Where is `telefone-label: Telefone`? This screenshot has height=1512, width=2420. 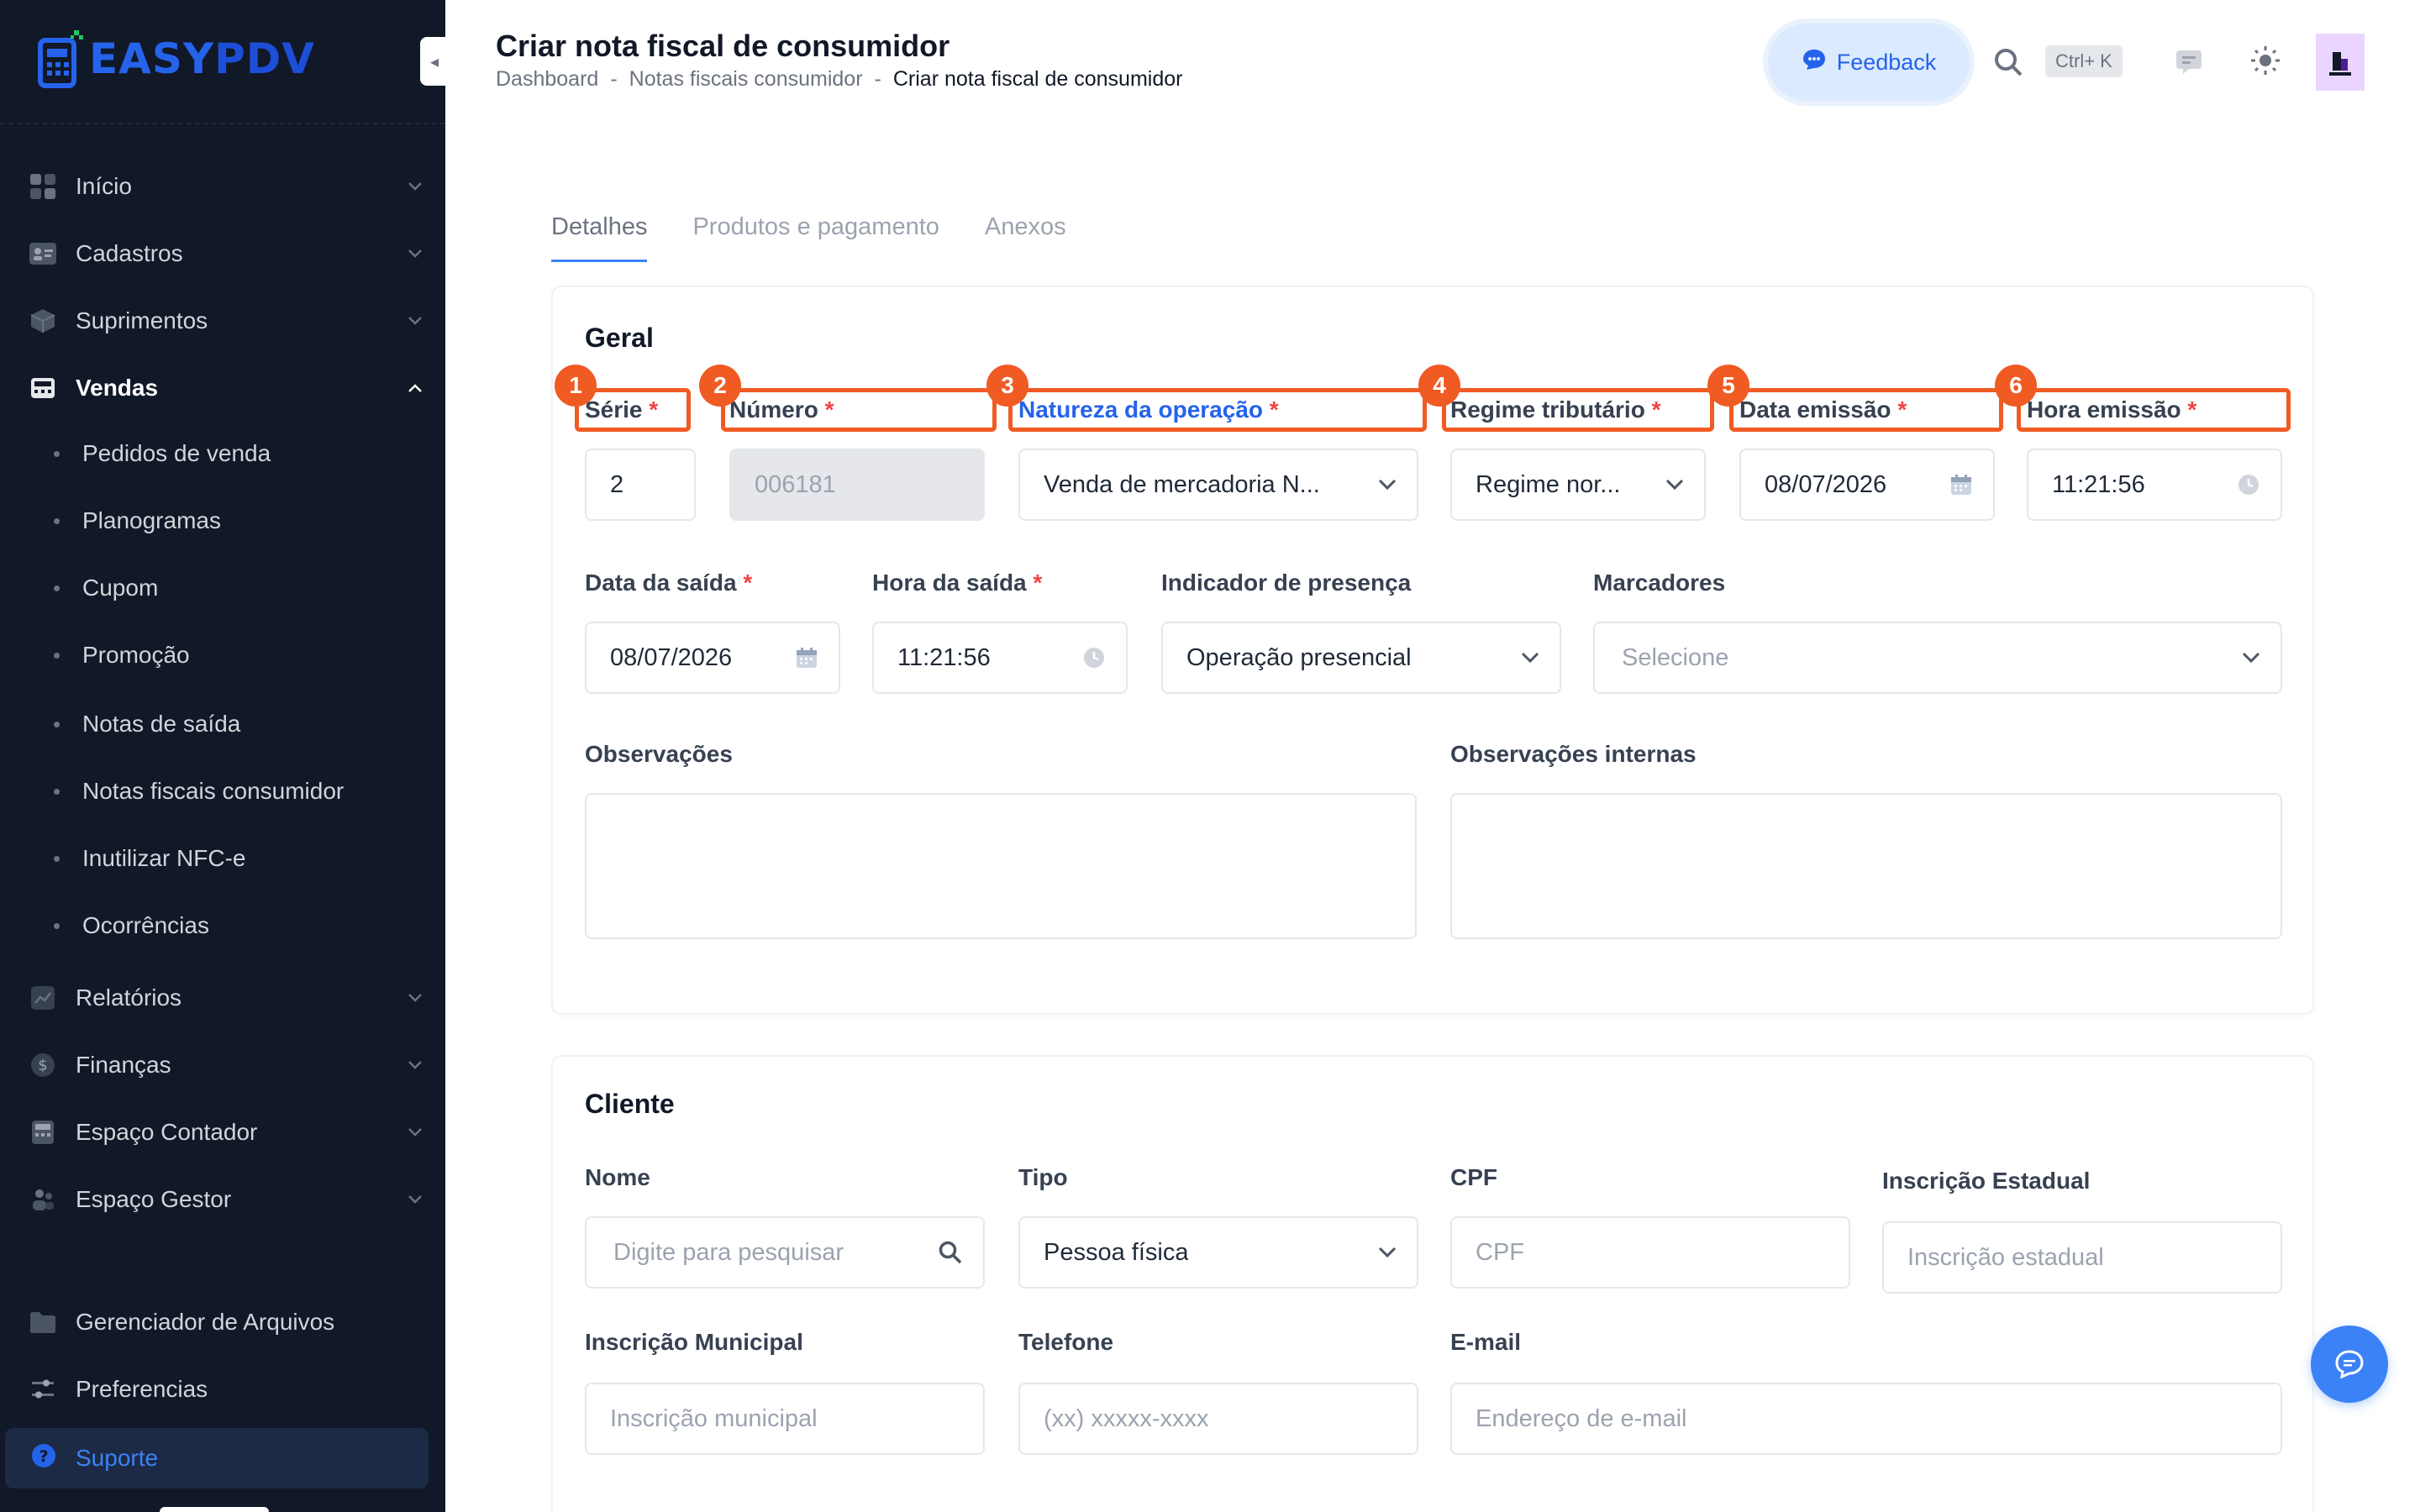 telefone-label: Telefone is located at coordinates (1066, 1342).